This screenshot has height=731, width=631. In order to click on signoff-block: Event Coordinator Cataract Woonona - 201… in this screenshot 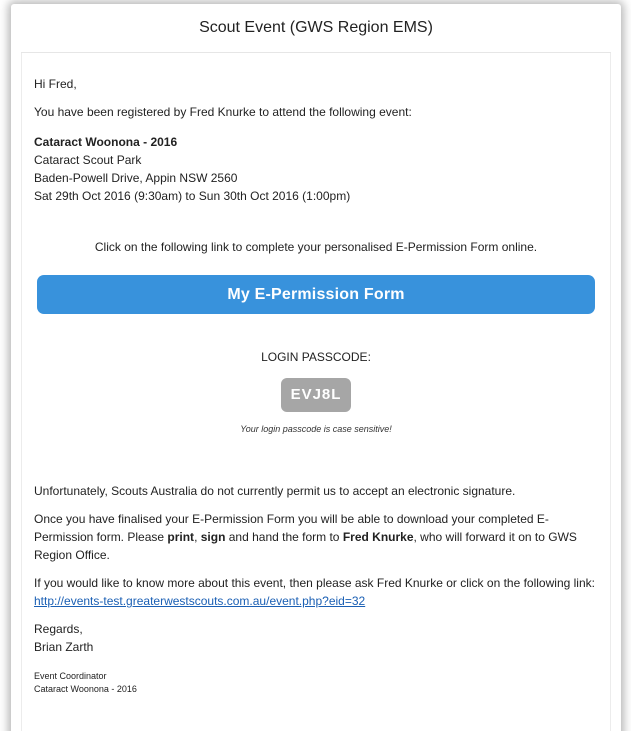, I will do `click(316, 683)`.